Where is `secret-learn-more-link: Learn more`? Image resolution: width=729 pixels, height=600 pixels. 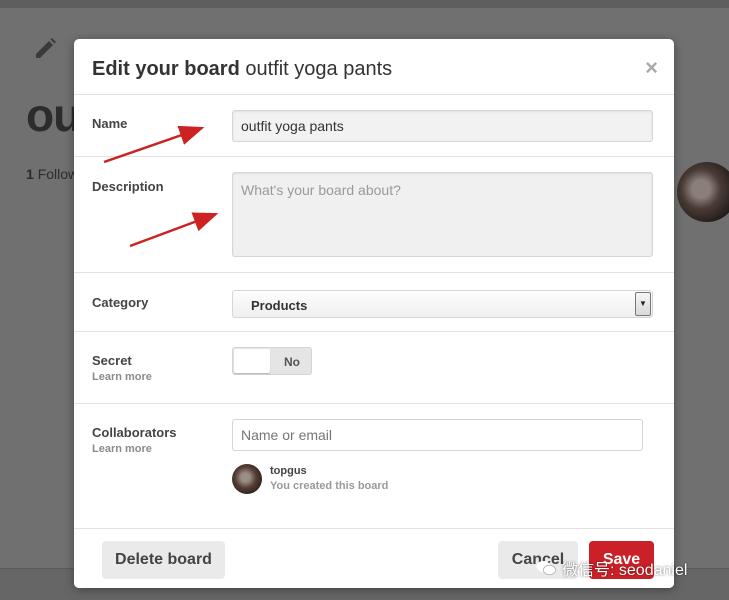
secret-learn-more-link: Learn more is located at coordinates (122, 377).